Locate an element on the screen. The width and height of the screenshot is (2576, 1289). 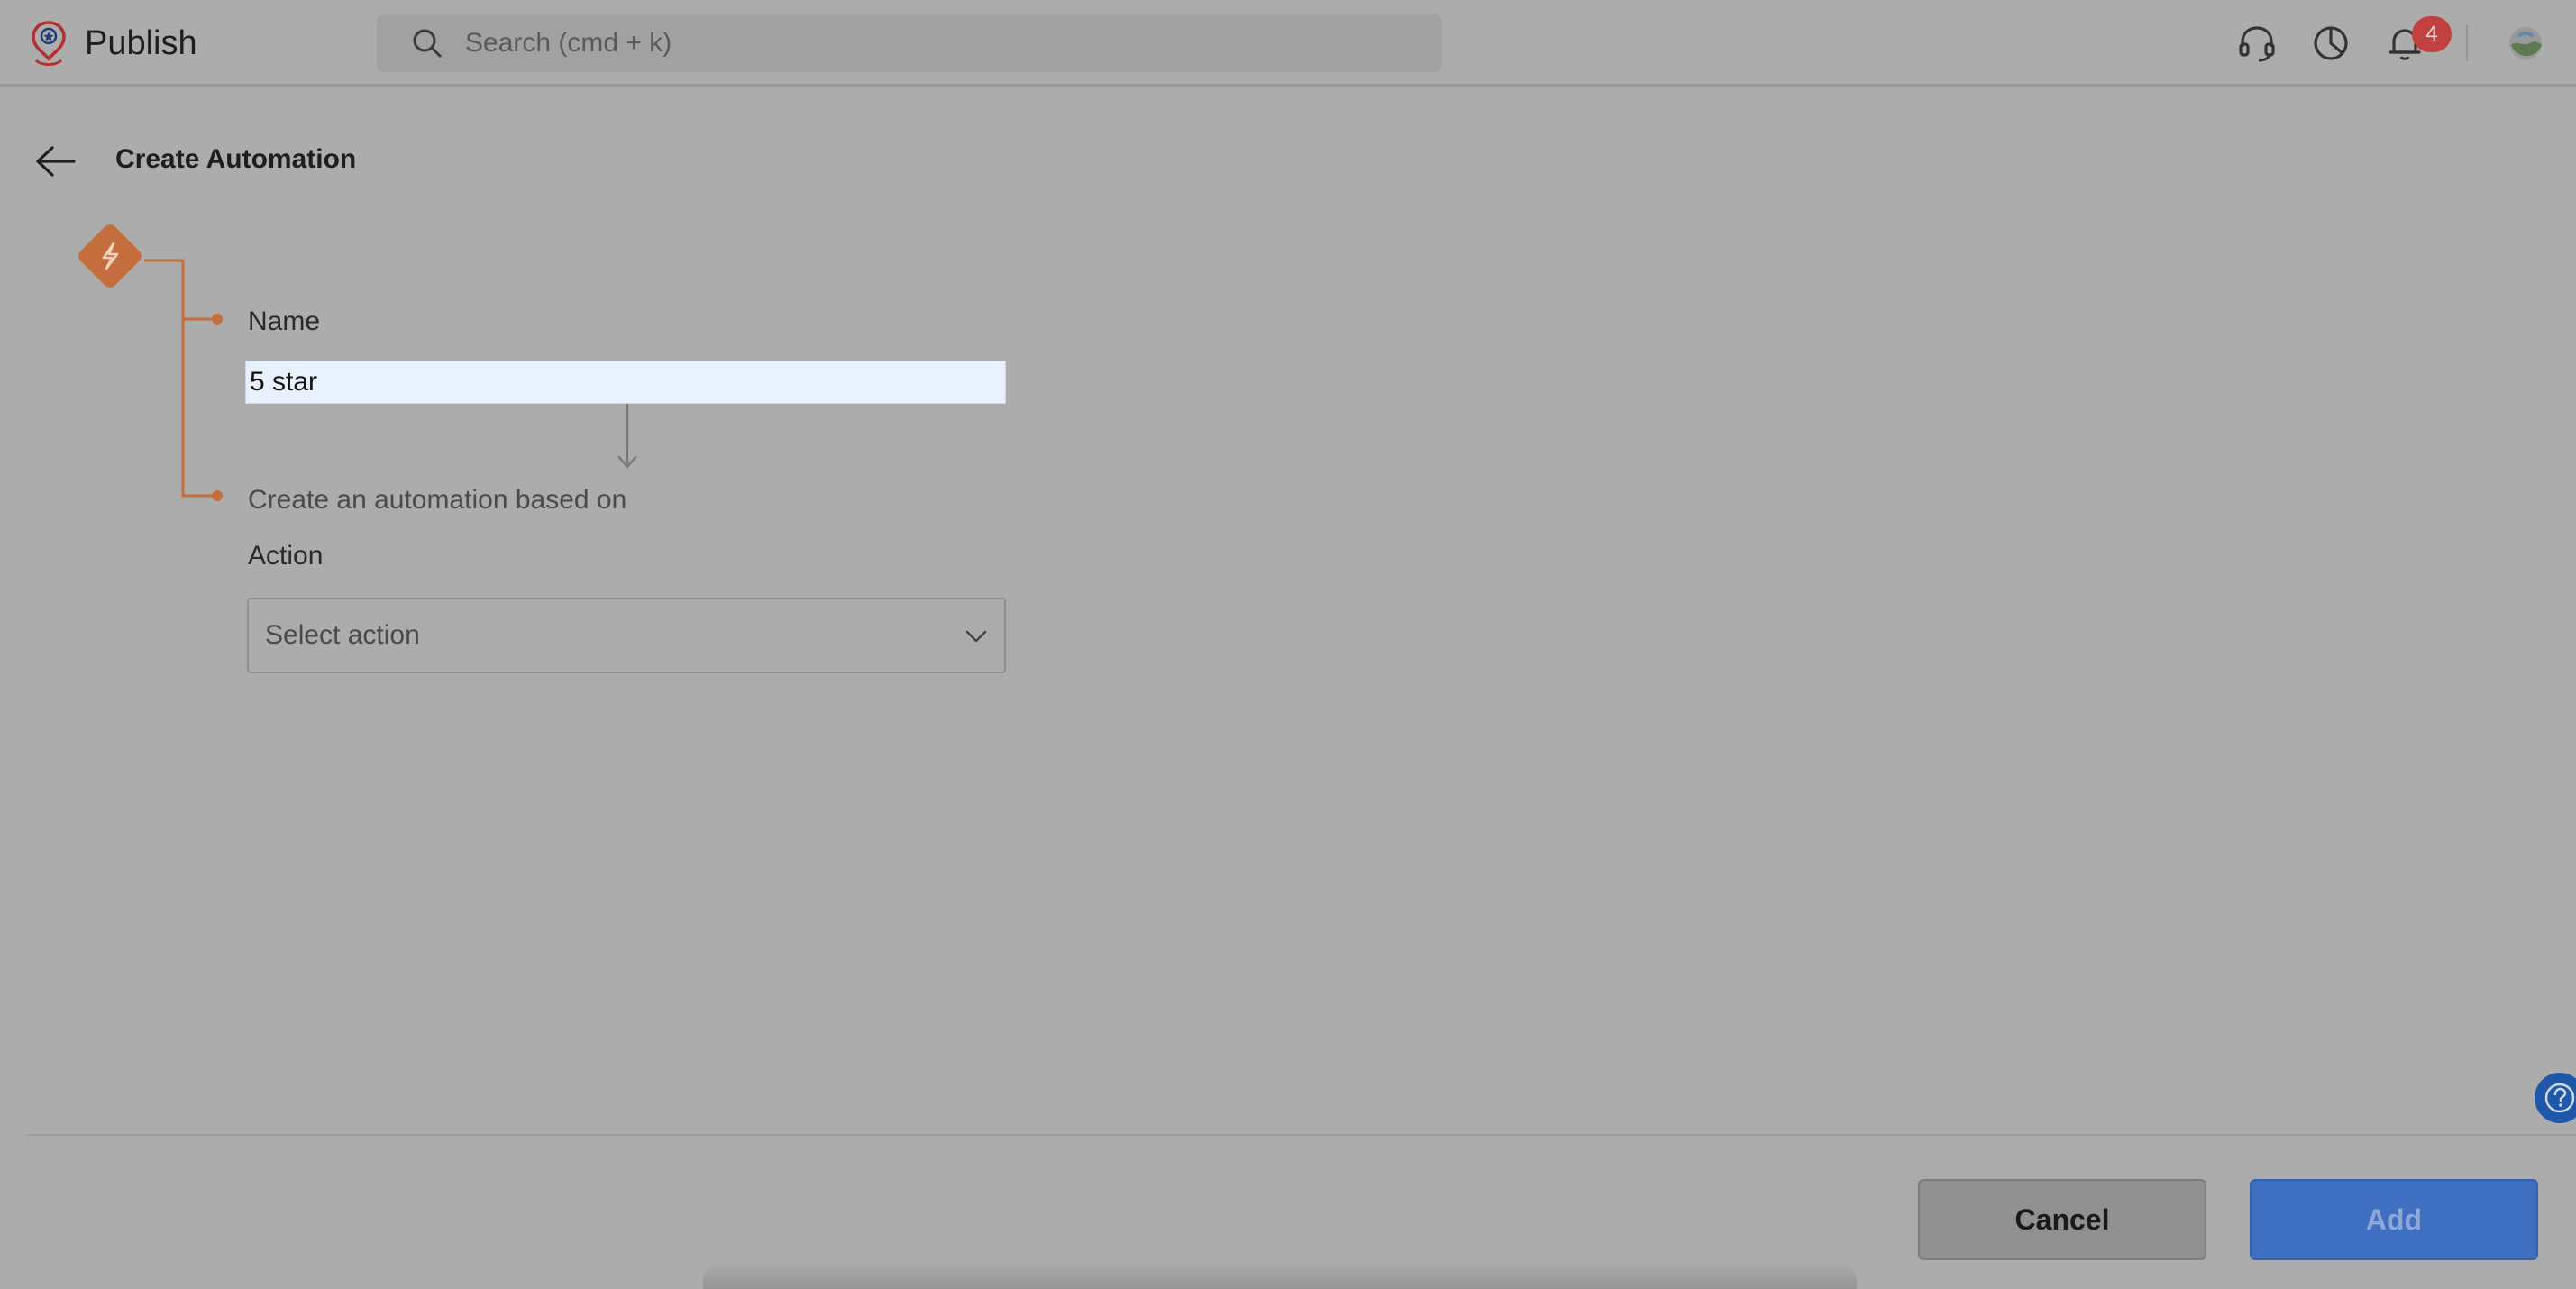
arrow-left-icon is located at coordinates (56, 161).